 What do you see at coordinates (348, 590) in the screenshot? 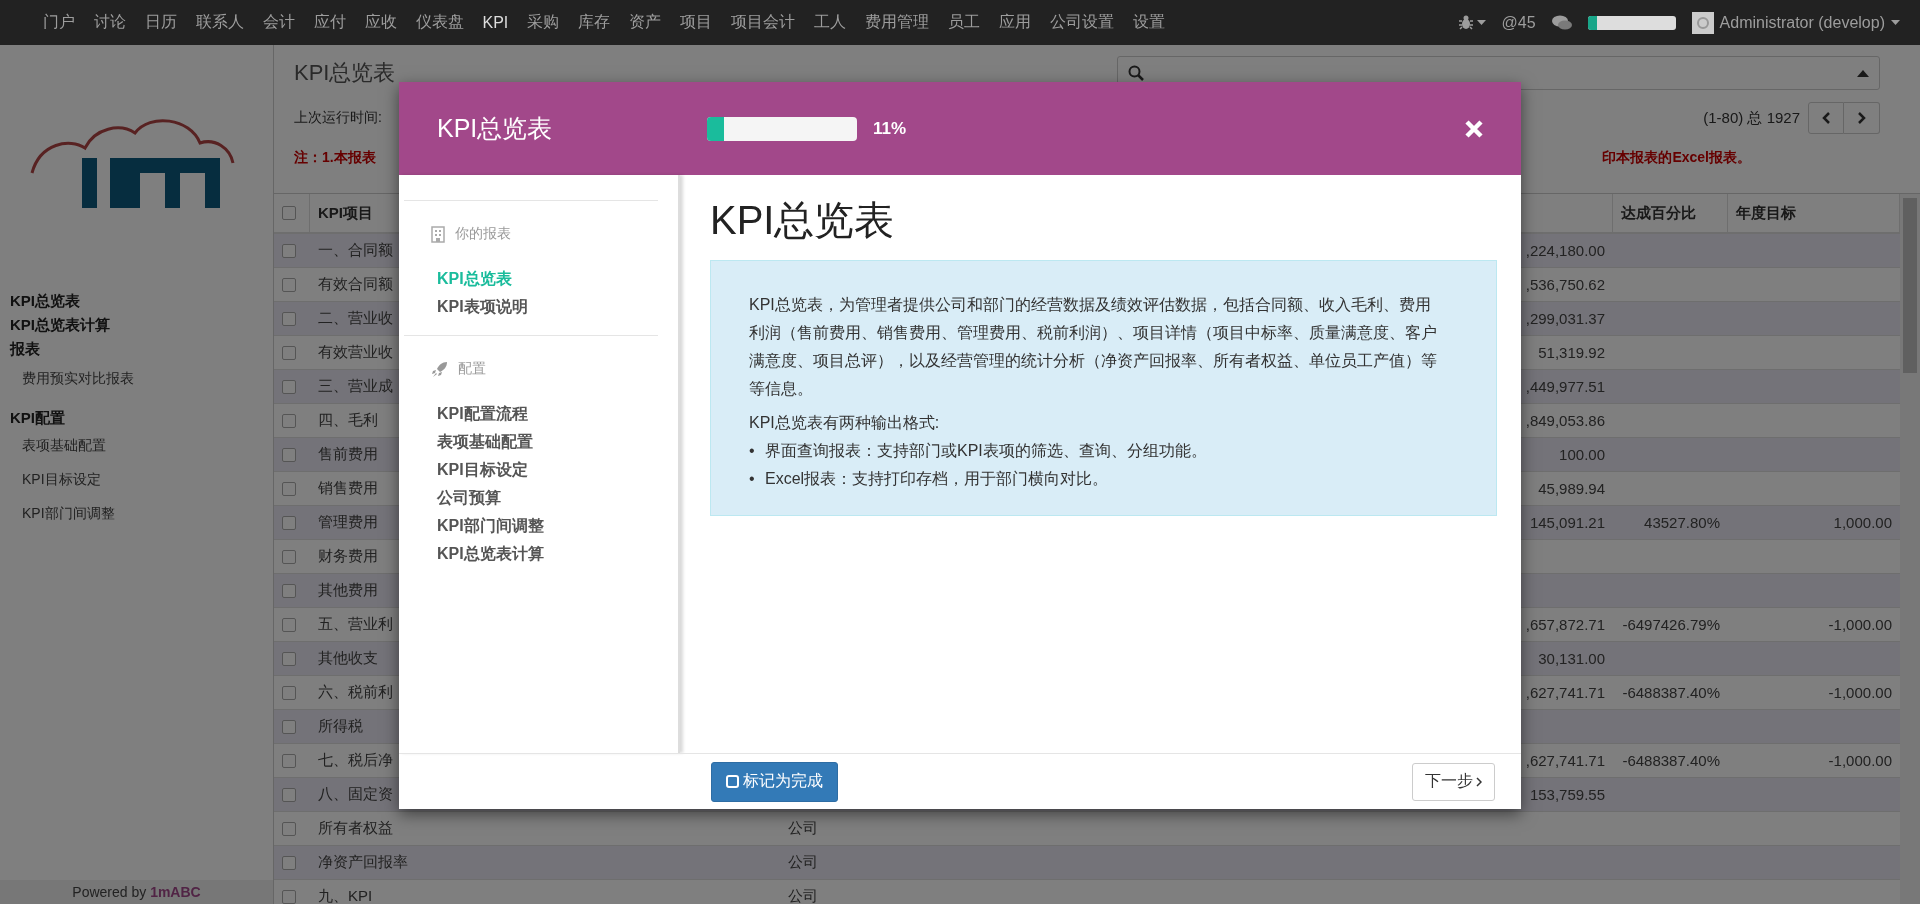
I see `table-cell: 其他费用` at bounding box center [348, 590].